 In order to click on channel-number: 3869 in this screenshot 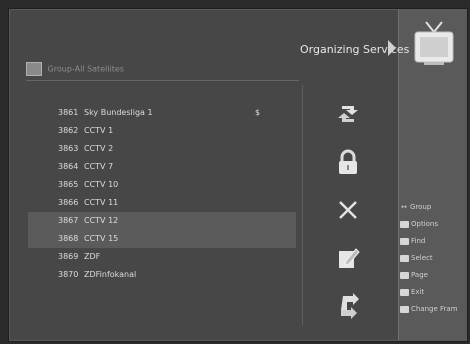, I will do `click(68, 256)`.